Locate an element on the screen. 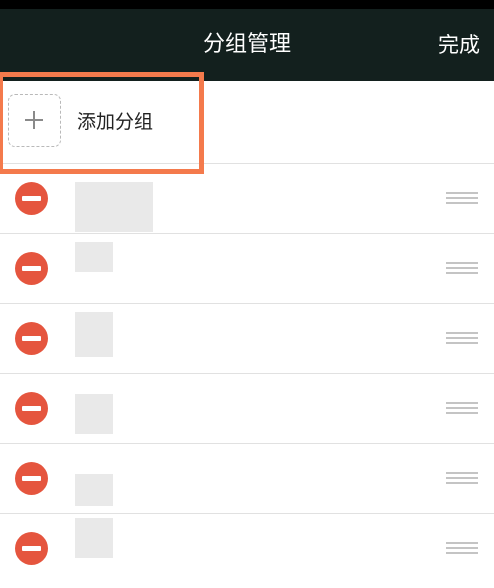 This screenshot has height=588, width=494. nav-bar: 分组管理 完成 is located at coordinates (247, 45).